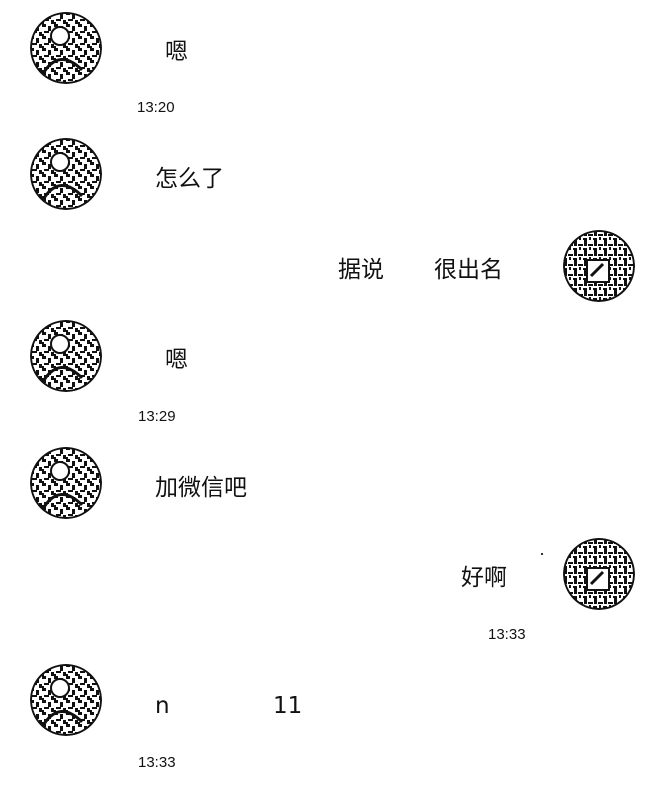 The width and height of the screenshot is (665, 796). Describe the element at coordinates (468, 270) in the screenshot. I see `message-text-part-2: 很出名` at that location.